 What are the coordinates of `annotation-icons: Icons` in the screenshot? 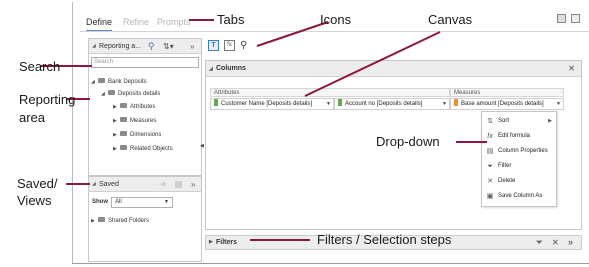 It's located at (336, 19).